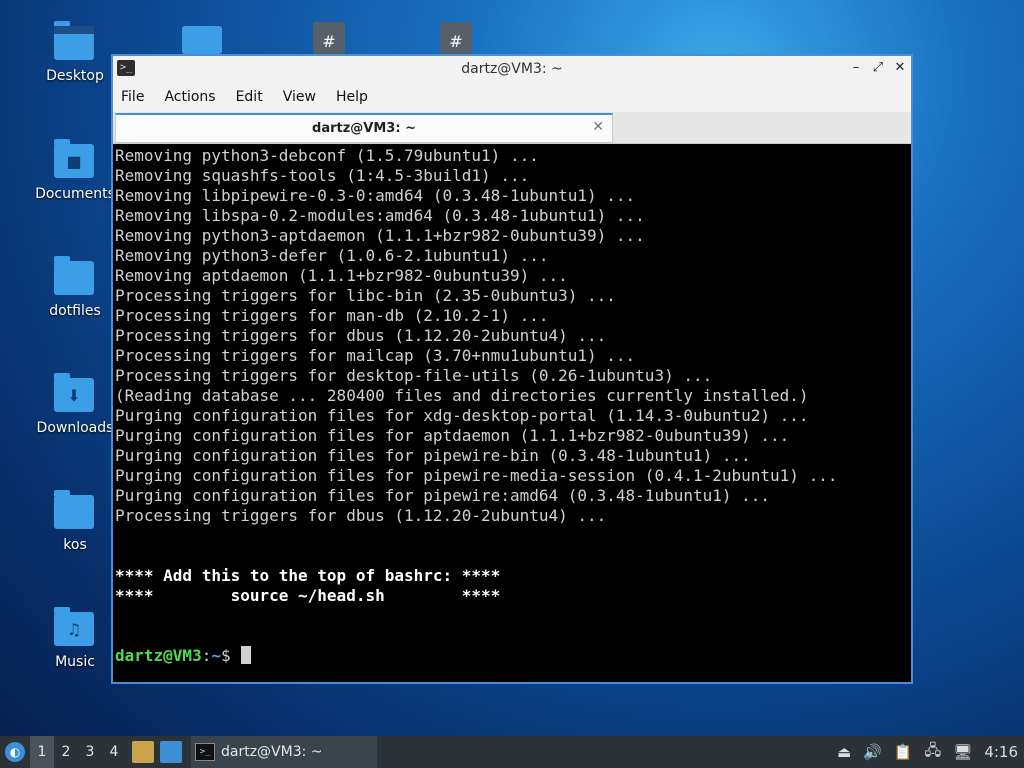 The height and width of the screenshot is (768, 1024). What do you see at coordinates (132, 97) in the screenshot?
I see `menu-file: File` at bounding box center [132, 97].